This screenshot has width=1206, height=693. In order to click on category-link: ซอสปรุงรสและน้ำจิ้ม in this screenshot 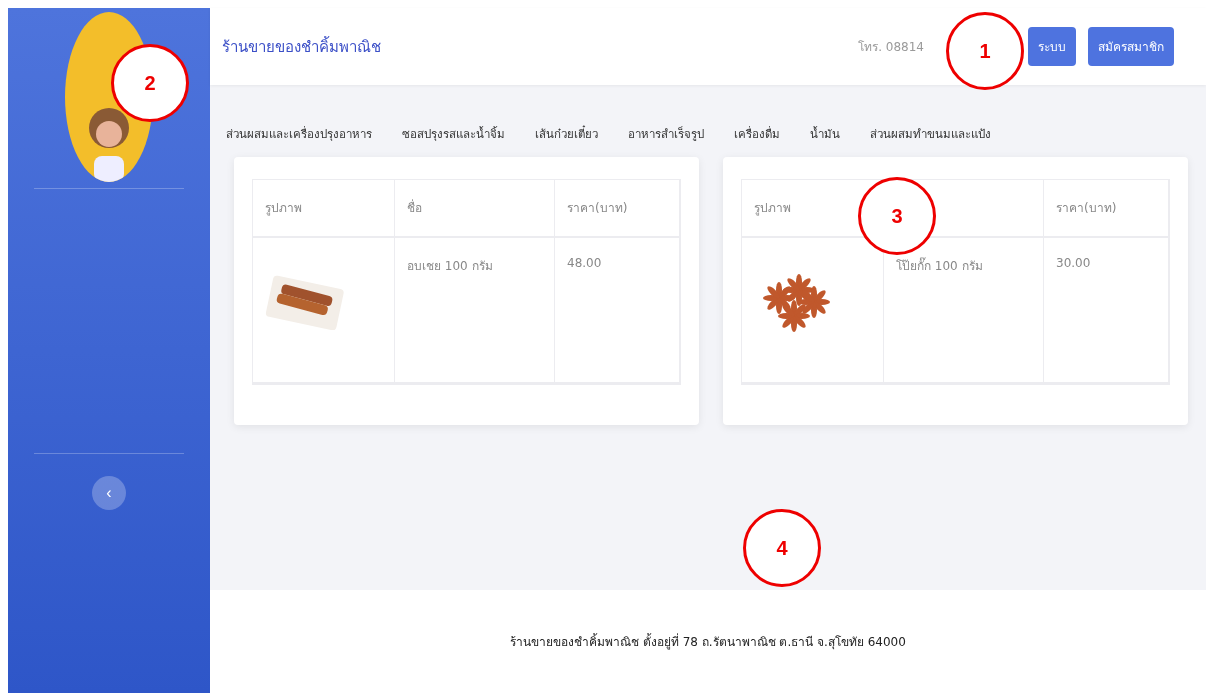, I will do `click(453, 134)`.